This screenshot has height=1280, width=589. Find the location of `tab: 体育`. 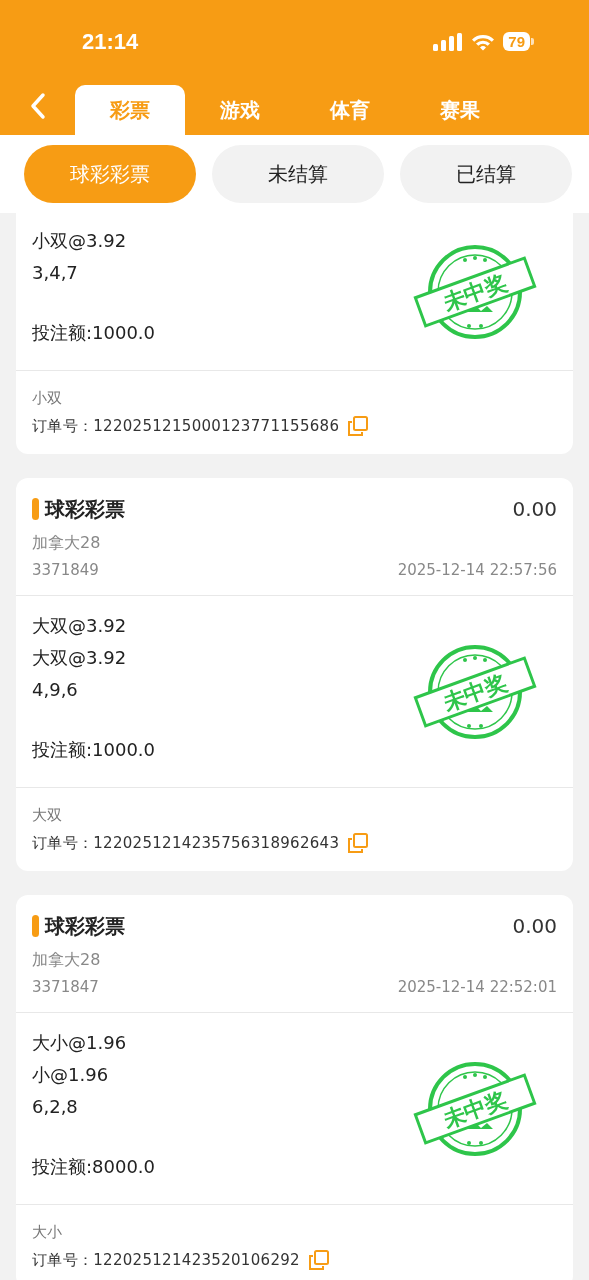

tab: 体育 is located at coordinates (350, 110).